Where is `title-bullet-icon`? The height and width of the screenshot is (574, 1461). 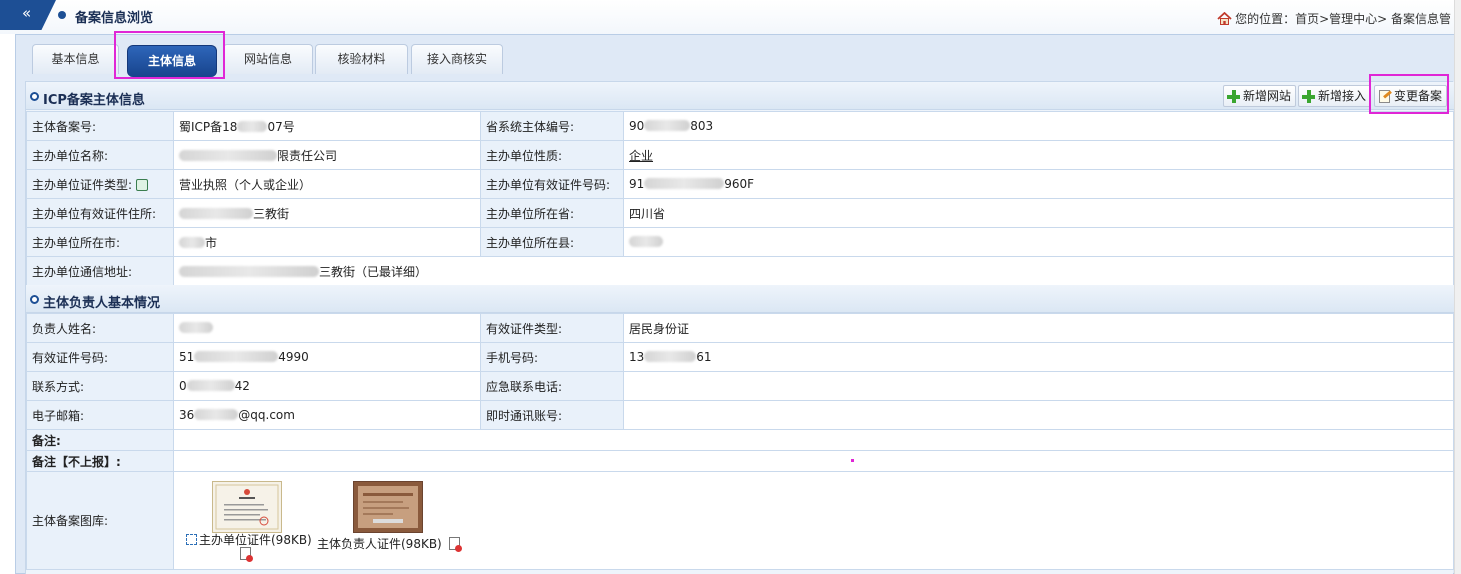
title-bullet-icon is located at coordinates (62, 15).